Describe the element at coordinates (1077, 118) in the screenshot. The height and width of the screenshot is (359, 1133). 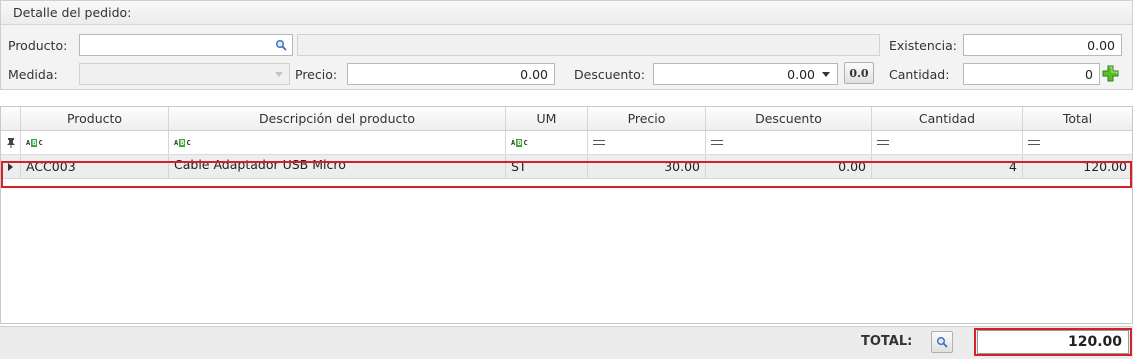
I see `column-header-total: Total` at that location.